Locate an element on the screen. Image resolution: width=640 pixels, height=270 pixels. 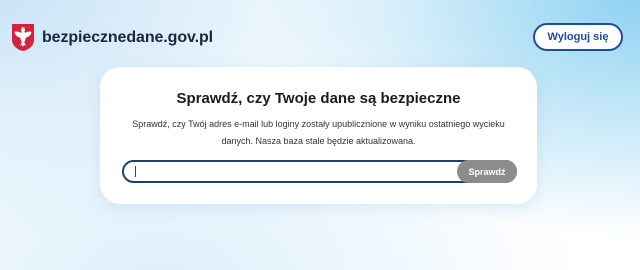
logout-button: Wyloguj się is located at coordinates (578, 37).